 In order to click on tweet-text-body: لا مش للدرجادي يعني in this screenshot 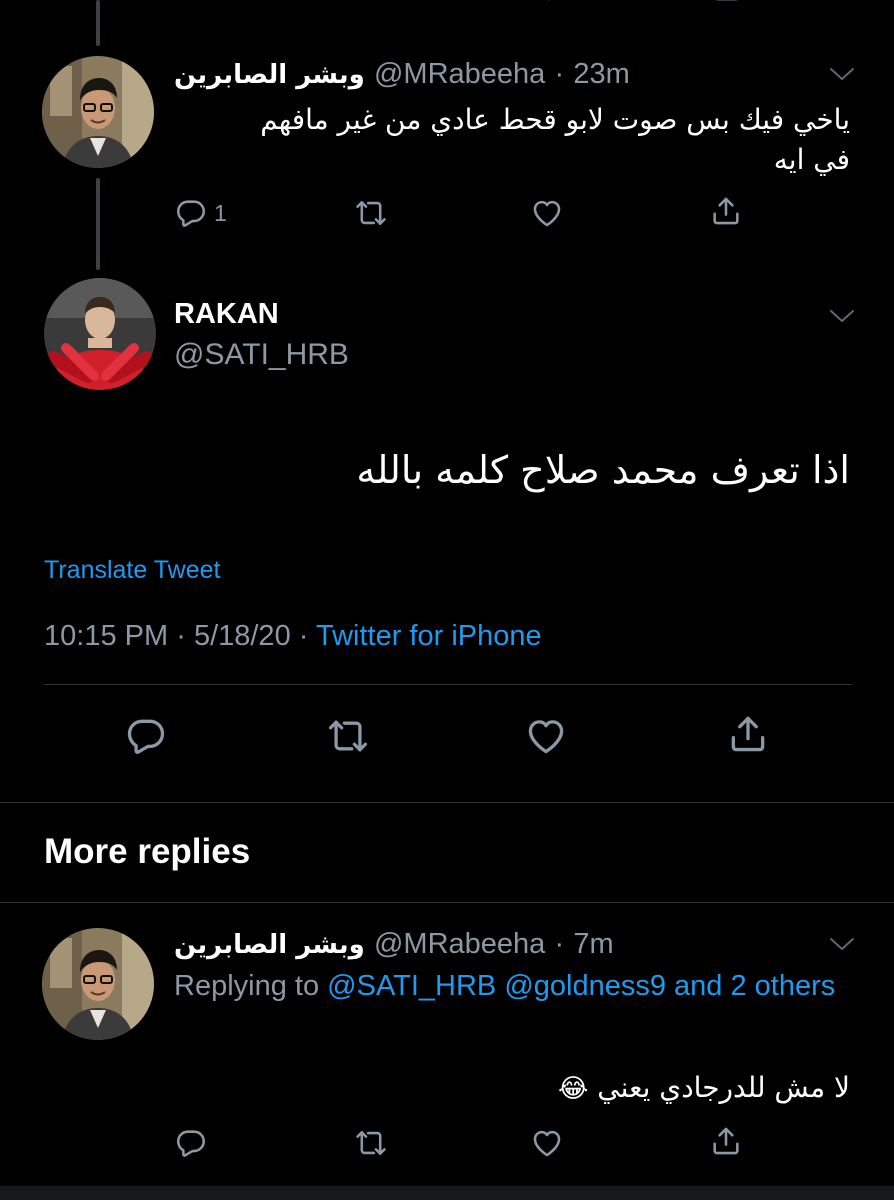, I will do `click(723, 1087)`.